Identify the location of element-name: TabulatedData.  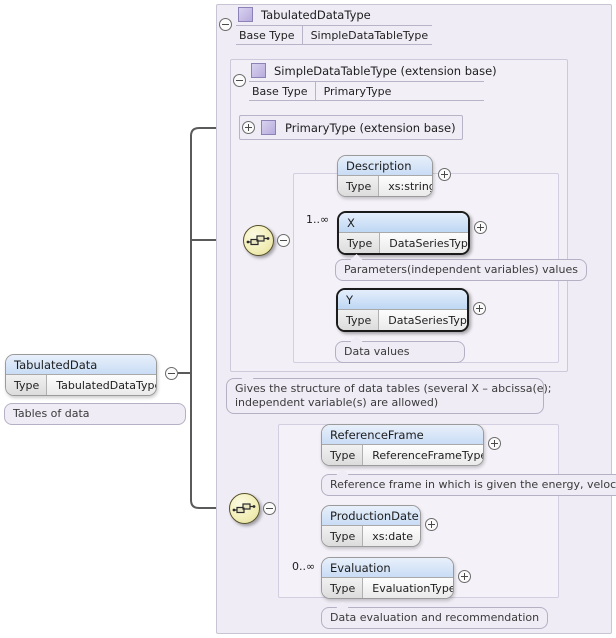
(81, 365).